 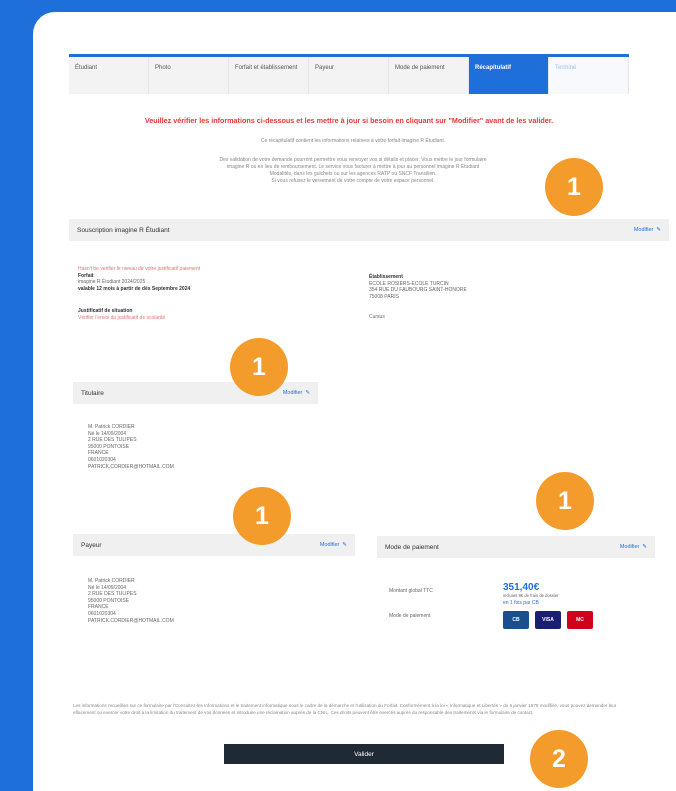 I want to click on payeur-line: 95000 PONTOISE, so click(x=109, y=600).